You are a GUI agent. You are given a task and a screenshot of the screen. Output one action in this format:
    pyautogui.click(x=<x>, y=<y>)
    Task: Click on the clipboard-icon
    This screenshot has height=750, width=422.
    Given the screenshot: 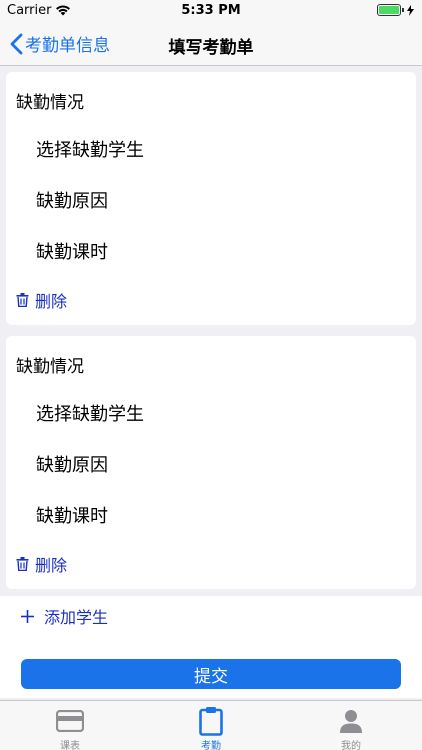 What is the action you would take?
    pyautogui.click(x=211, y=721)
    